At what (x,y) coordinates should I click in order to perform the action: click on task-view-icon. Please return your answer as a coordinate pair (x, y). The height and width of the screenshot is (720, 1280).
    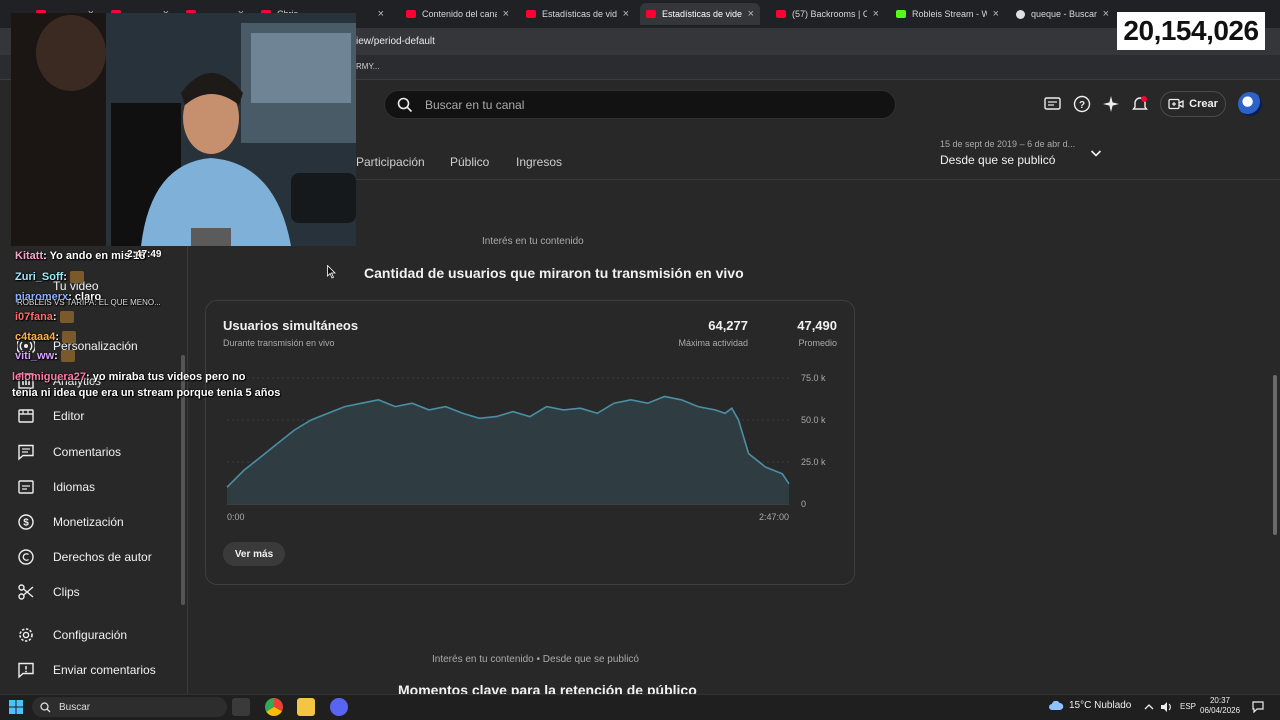
    Looking at the image, I should click on (241, 707).